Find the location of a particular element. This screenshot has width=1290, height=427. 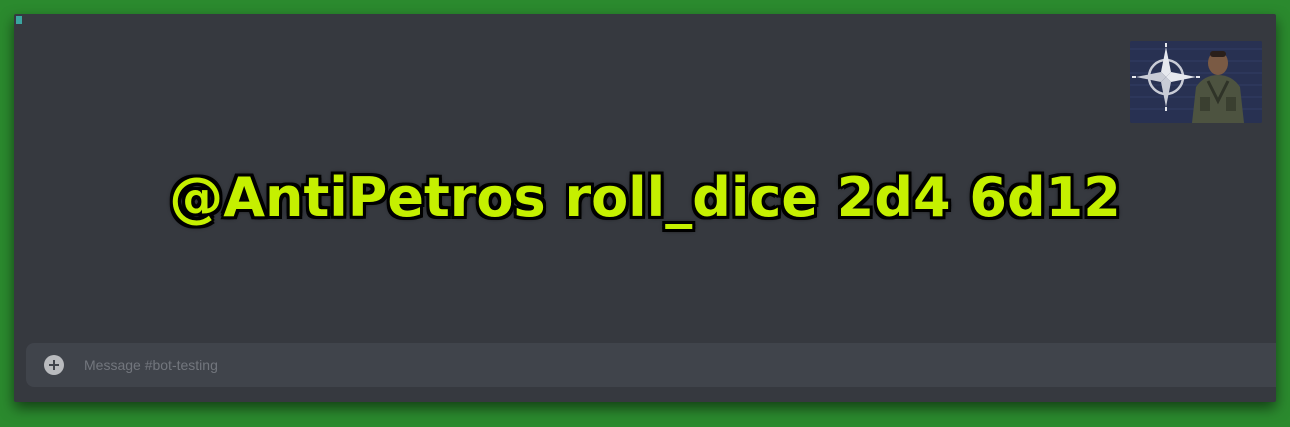

message-input is located at coordinates (679, 365).